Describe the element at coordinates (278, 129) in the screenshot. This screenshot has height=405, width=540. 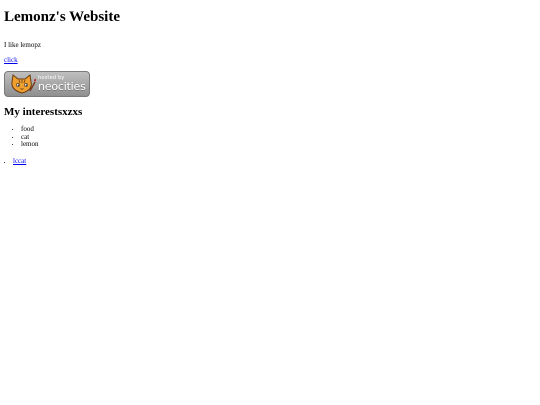
I see `list-item: food` at that location.